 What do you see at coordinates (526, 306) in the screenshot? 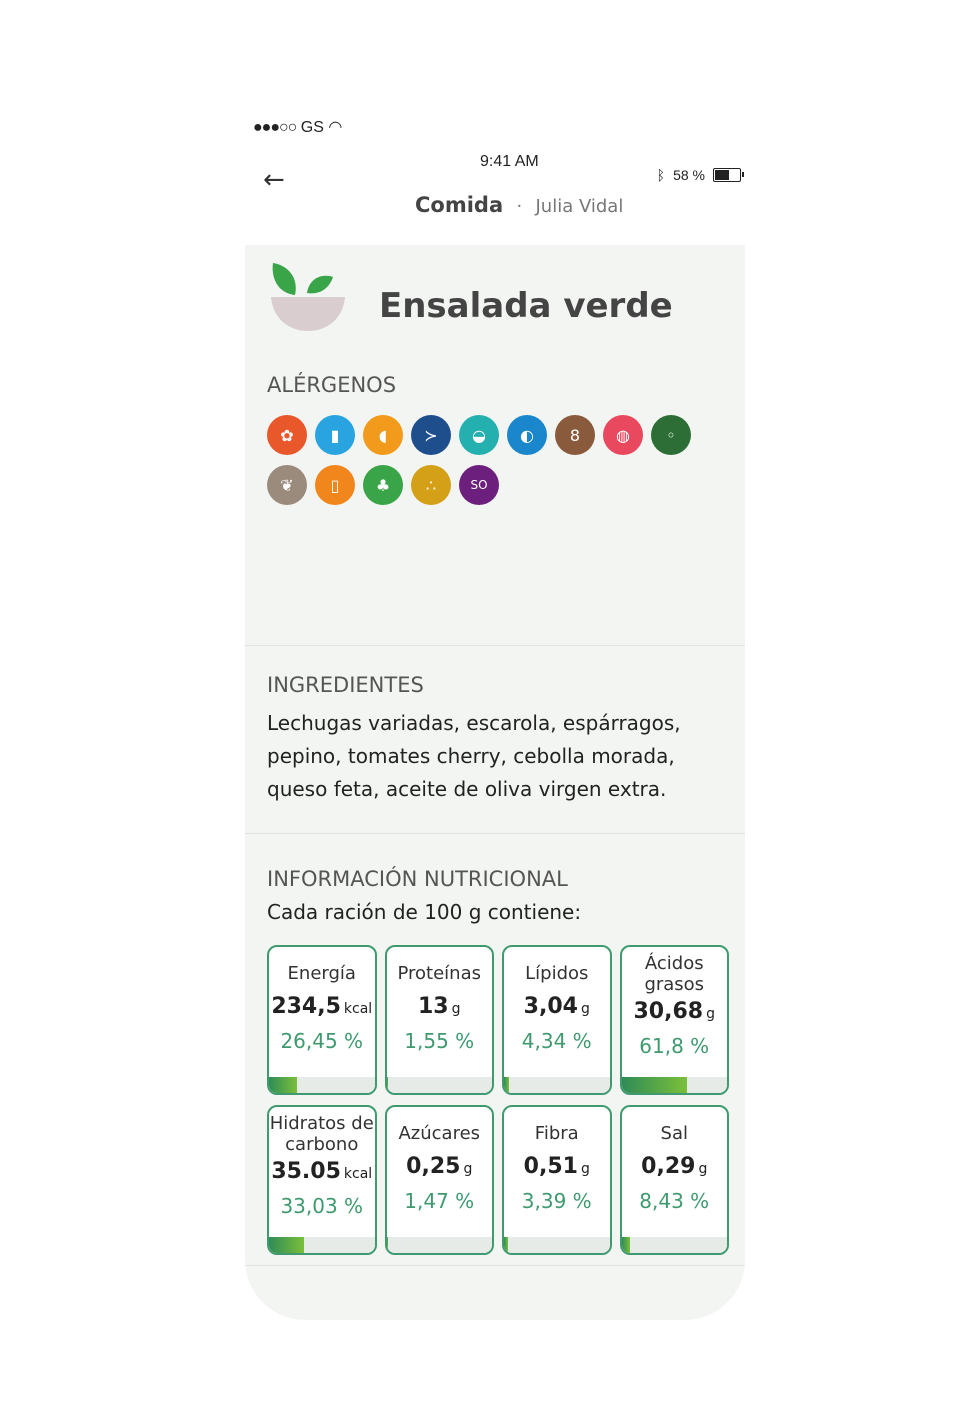
I see `dish-title: Ensalada verde` at bounding box center [526, 306].